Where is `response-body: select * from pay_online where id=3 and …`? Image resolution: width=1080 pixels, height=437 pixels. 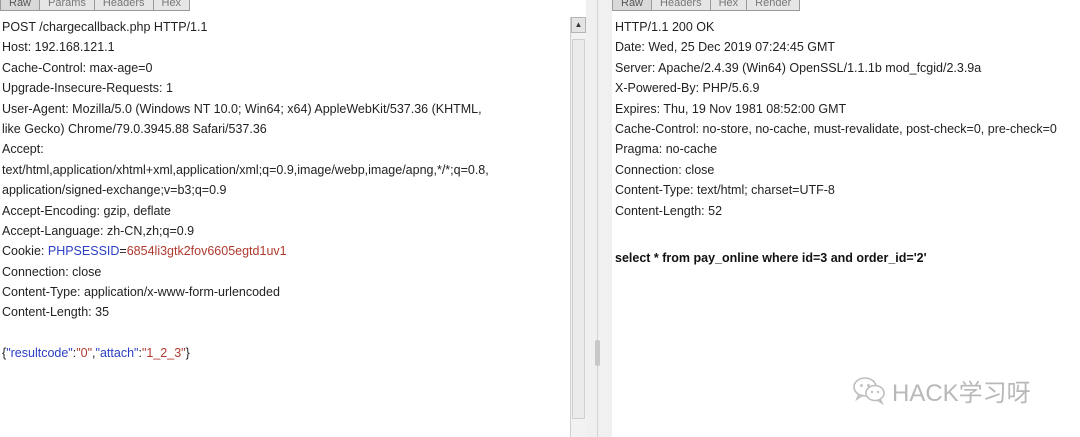 response-body: select * from pay_online where id=3 and … is located at coordinates (771, 257).